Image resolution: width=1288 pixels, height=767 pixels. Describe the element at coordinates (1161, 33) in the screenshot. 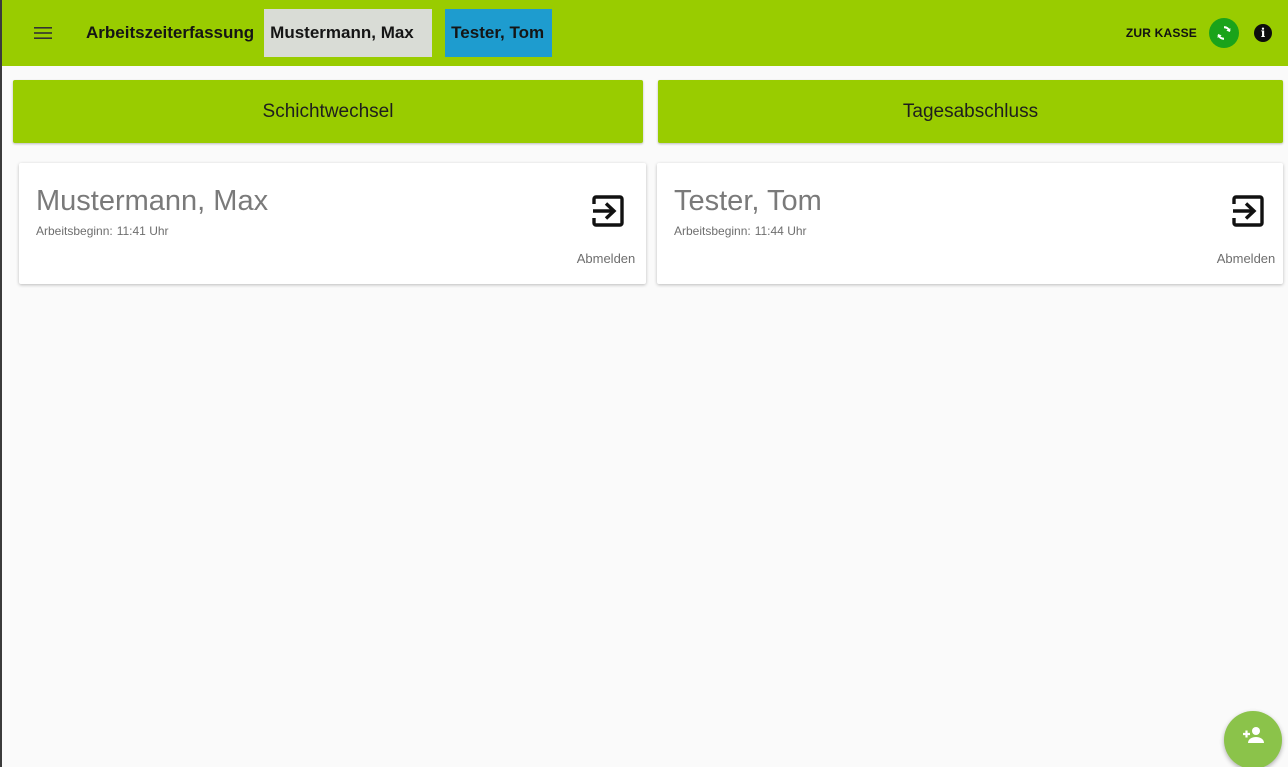

I see `zur-kasse-link: ZUR KASSE` at that location.